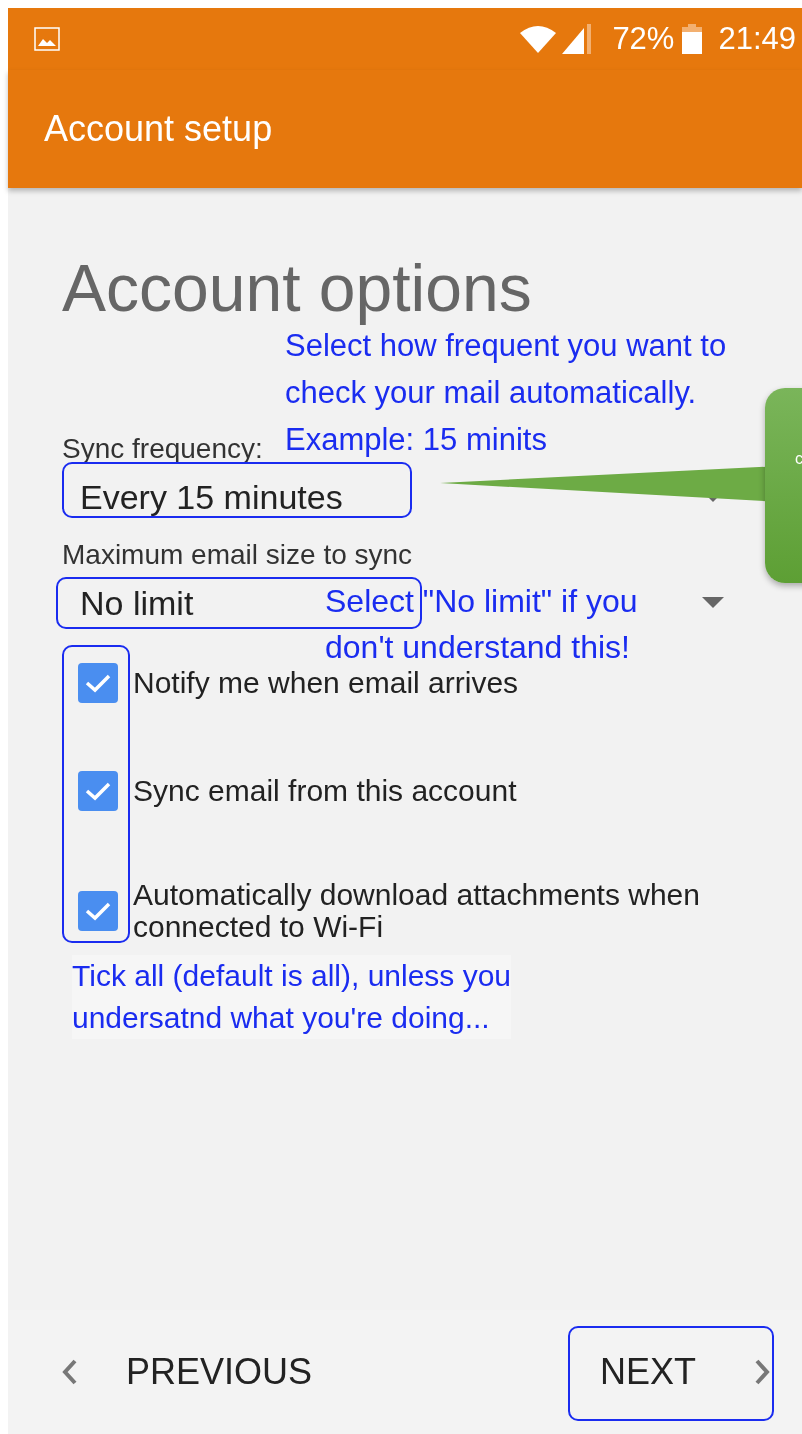 This screenshot has width=802, height=1434. I want to click on annotation-text: Tick all (default is all), unless you, so click(292, 976).